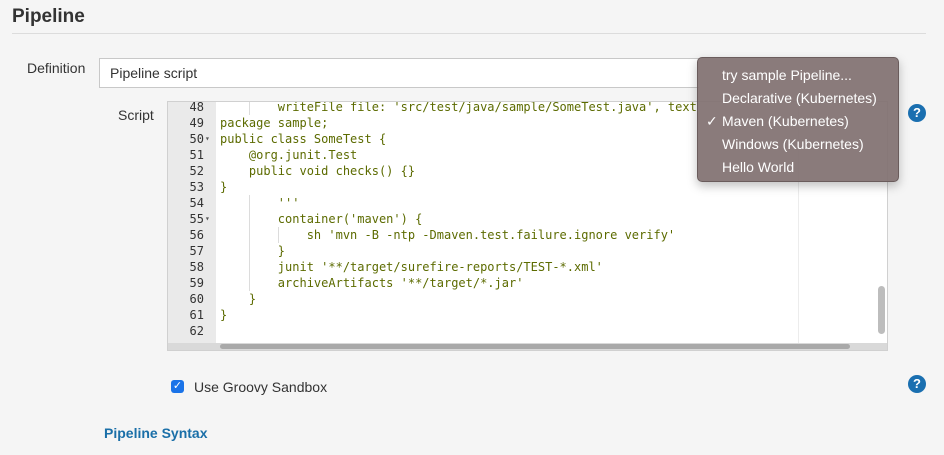 The width and height of the screenshot is (944, 455). Describe the element at coordinates (785, 121) in the screenshot. I see `sample-menu-item-label: Maven (Kubernetes)` at that location.